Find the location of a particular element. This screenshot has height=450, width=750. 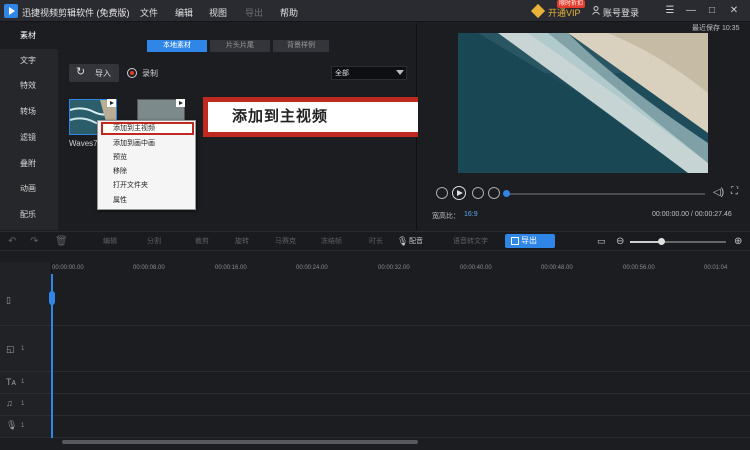

seek-handle is located at coordinates (506, 193).